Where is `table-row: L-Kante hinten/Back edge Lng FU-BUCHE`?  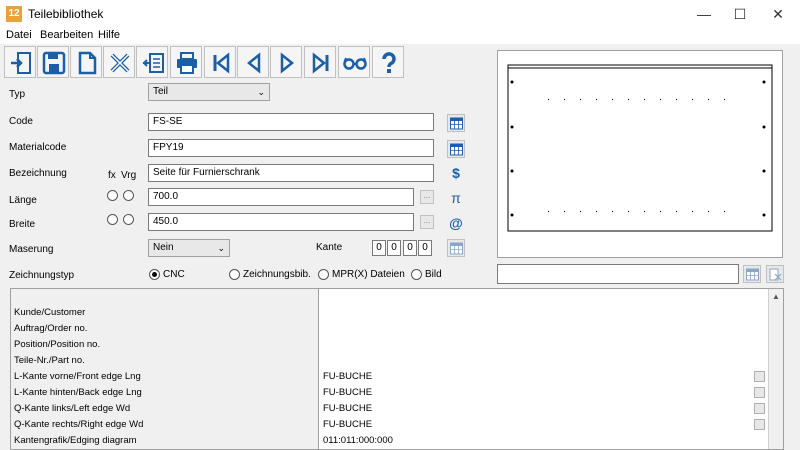 table-row: L-Kante hinten/Back edge Lng FU-BUCHE is located at coordinates (390, 393).